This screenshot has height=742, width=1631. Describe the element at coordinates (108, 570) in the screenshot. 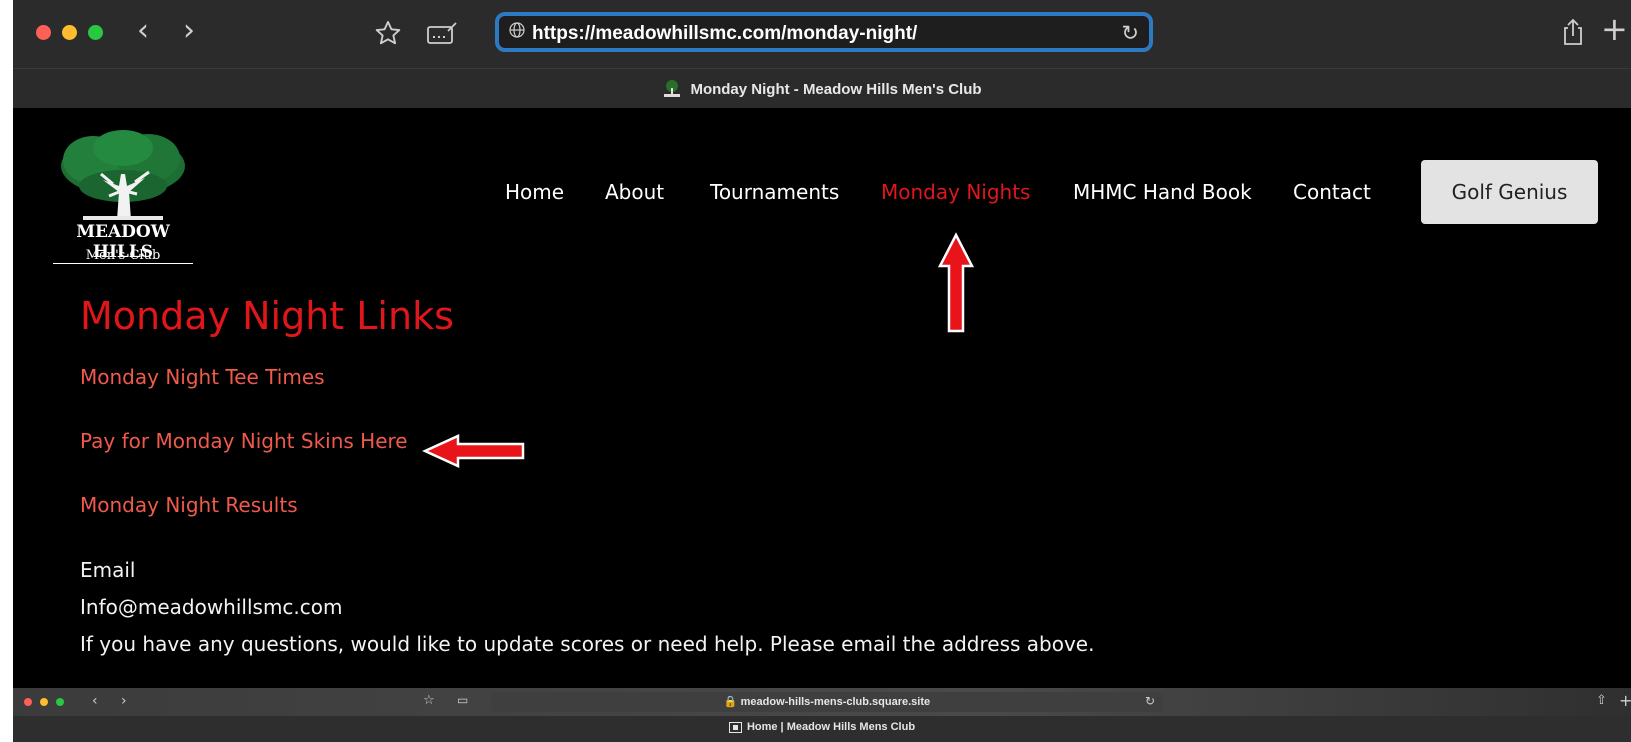

I see `email-label: Email` at that location.